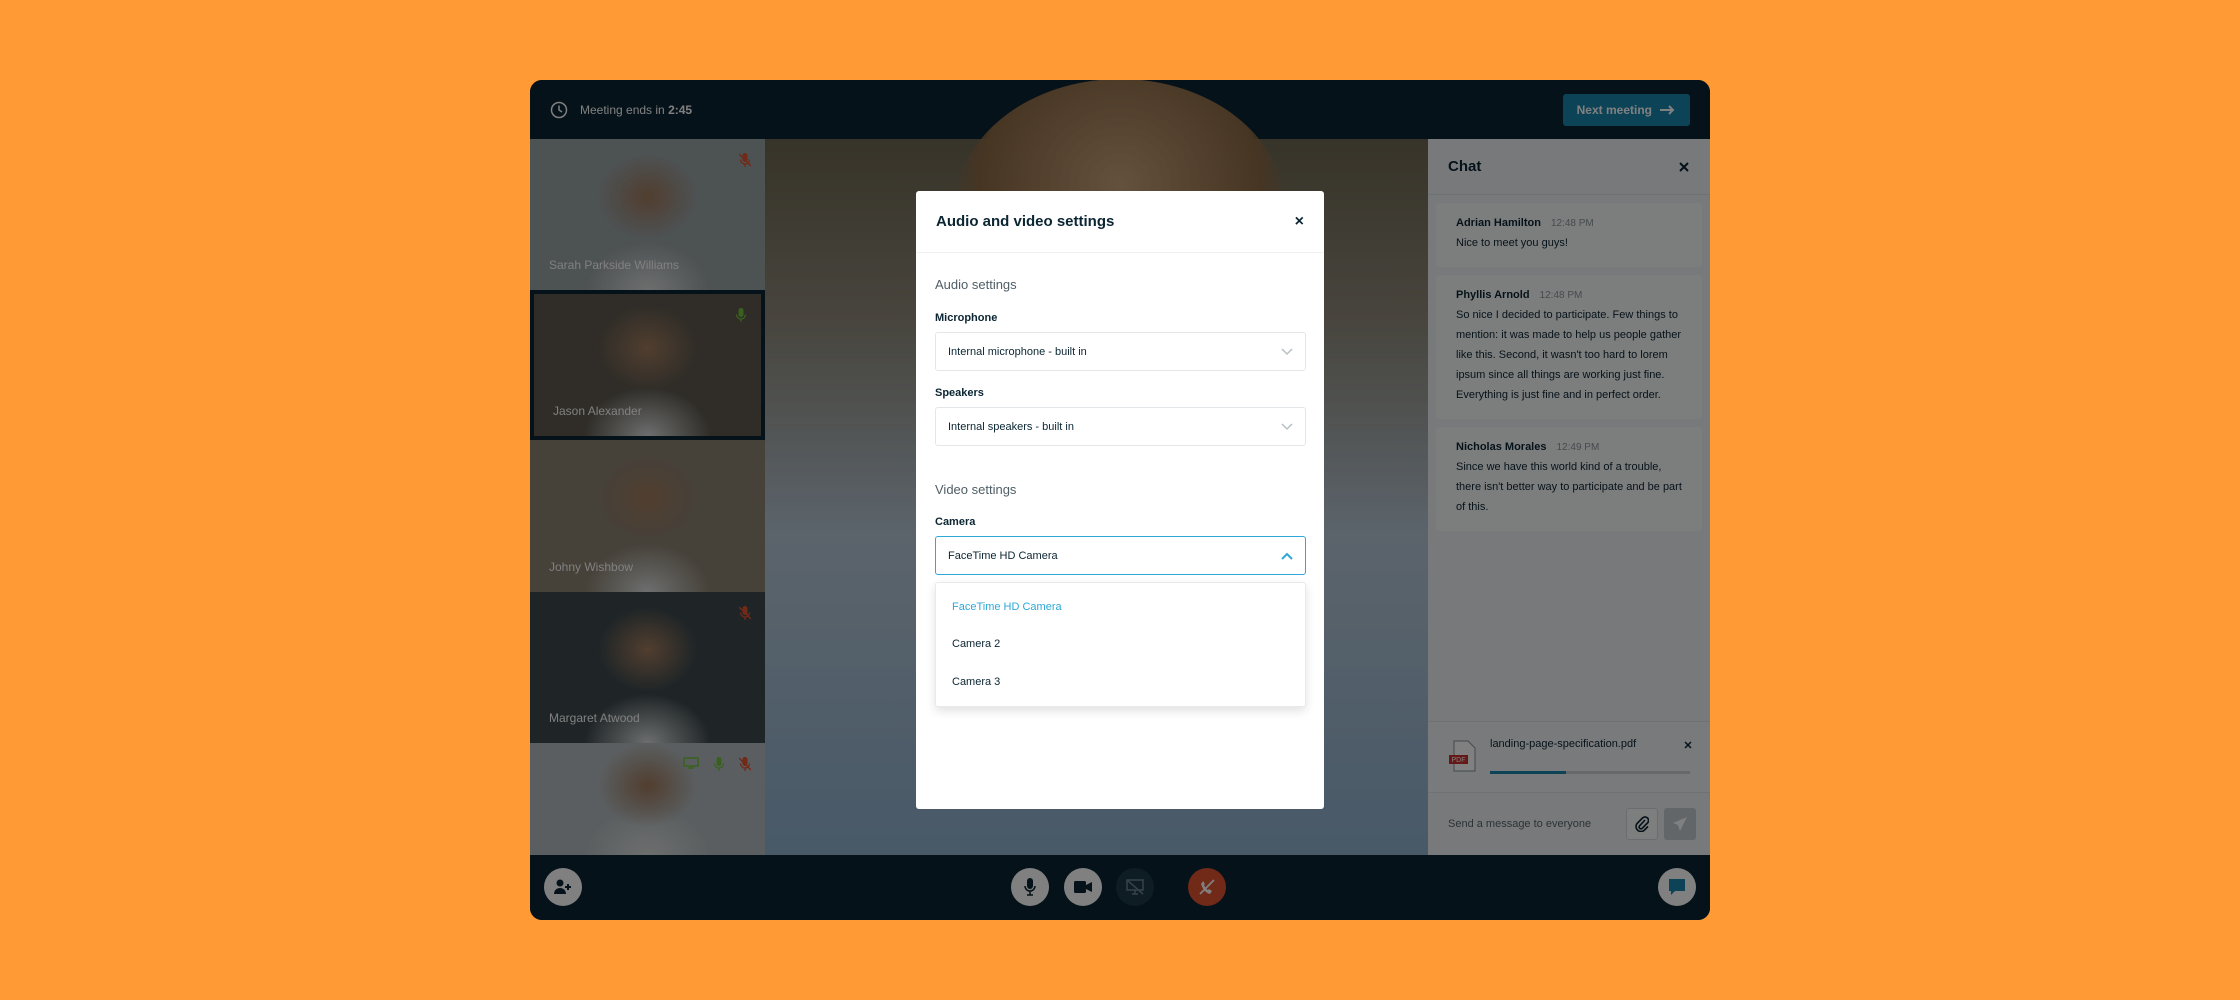 The width and height of the screenshot is (2240, 1000). Describe the element at coordinates (1578, 447) in the screenshot. I see `message-time: 12:49 PM` at that location.